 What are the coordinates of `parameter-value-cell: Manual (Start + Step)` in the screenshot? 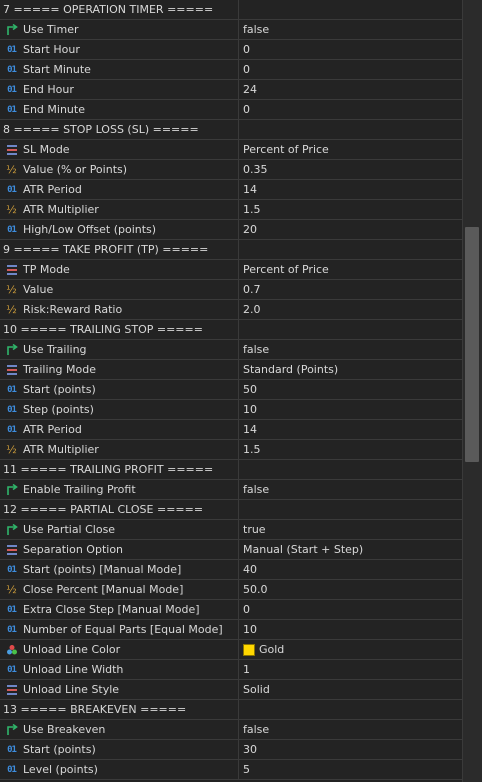 It's located at (350, 549).